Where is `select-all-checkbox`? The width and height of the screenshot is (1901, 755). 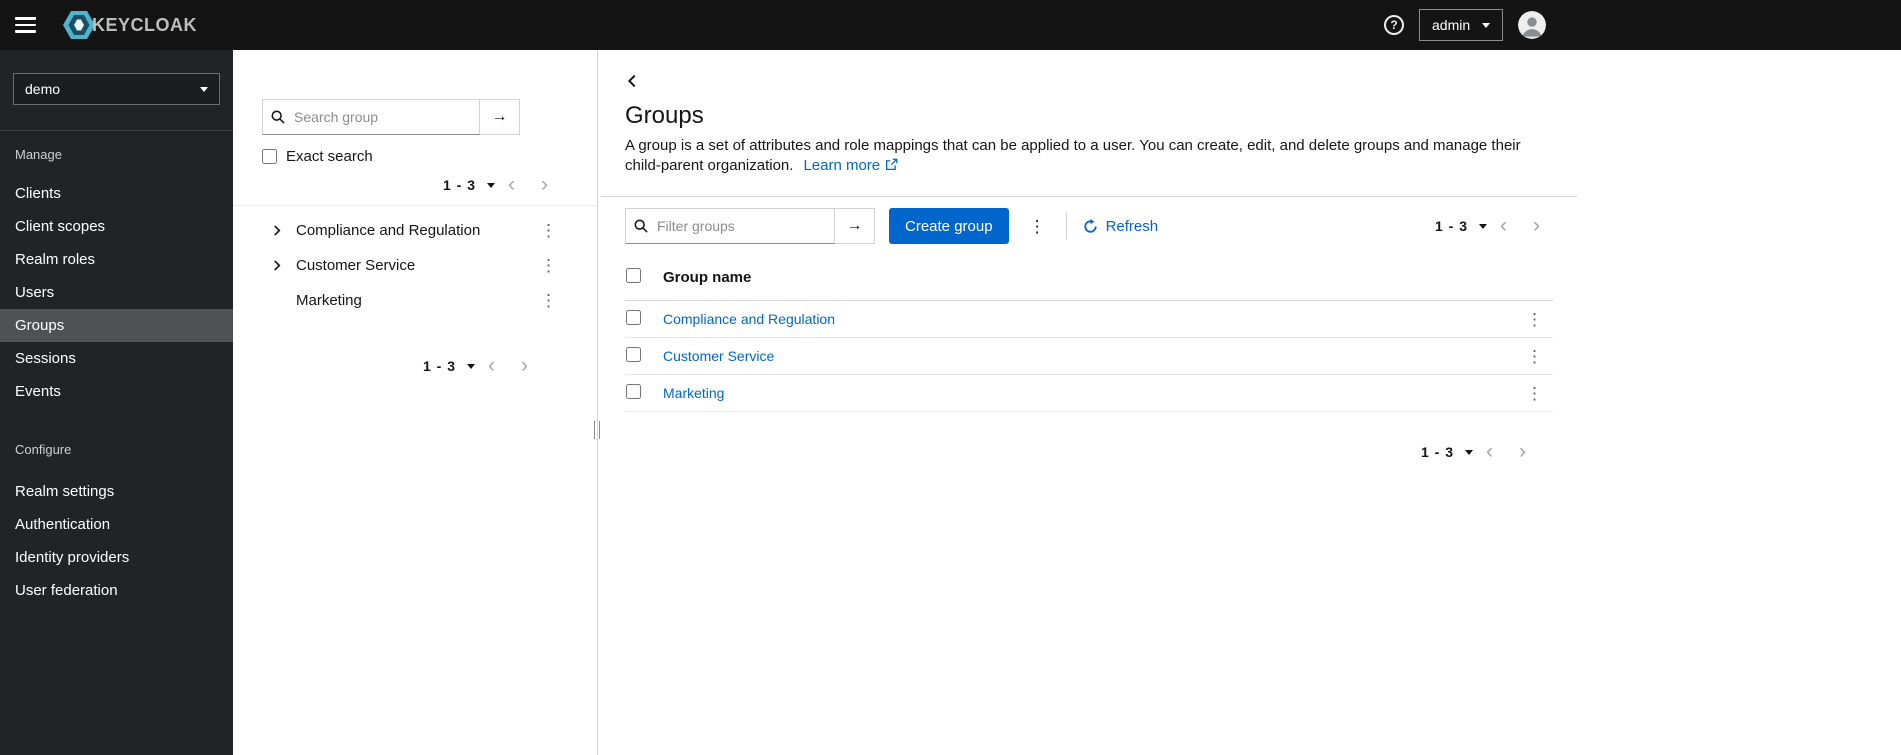 select-all-checkbox is located at coordinates (633, 275).